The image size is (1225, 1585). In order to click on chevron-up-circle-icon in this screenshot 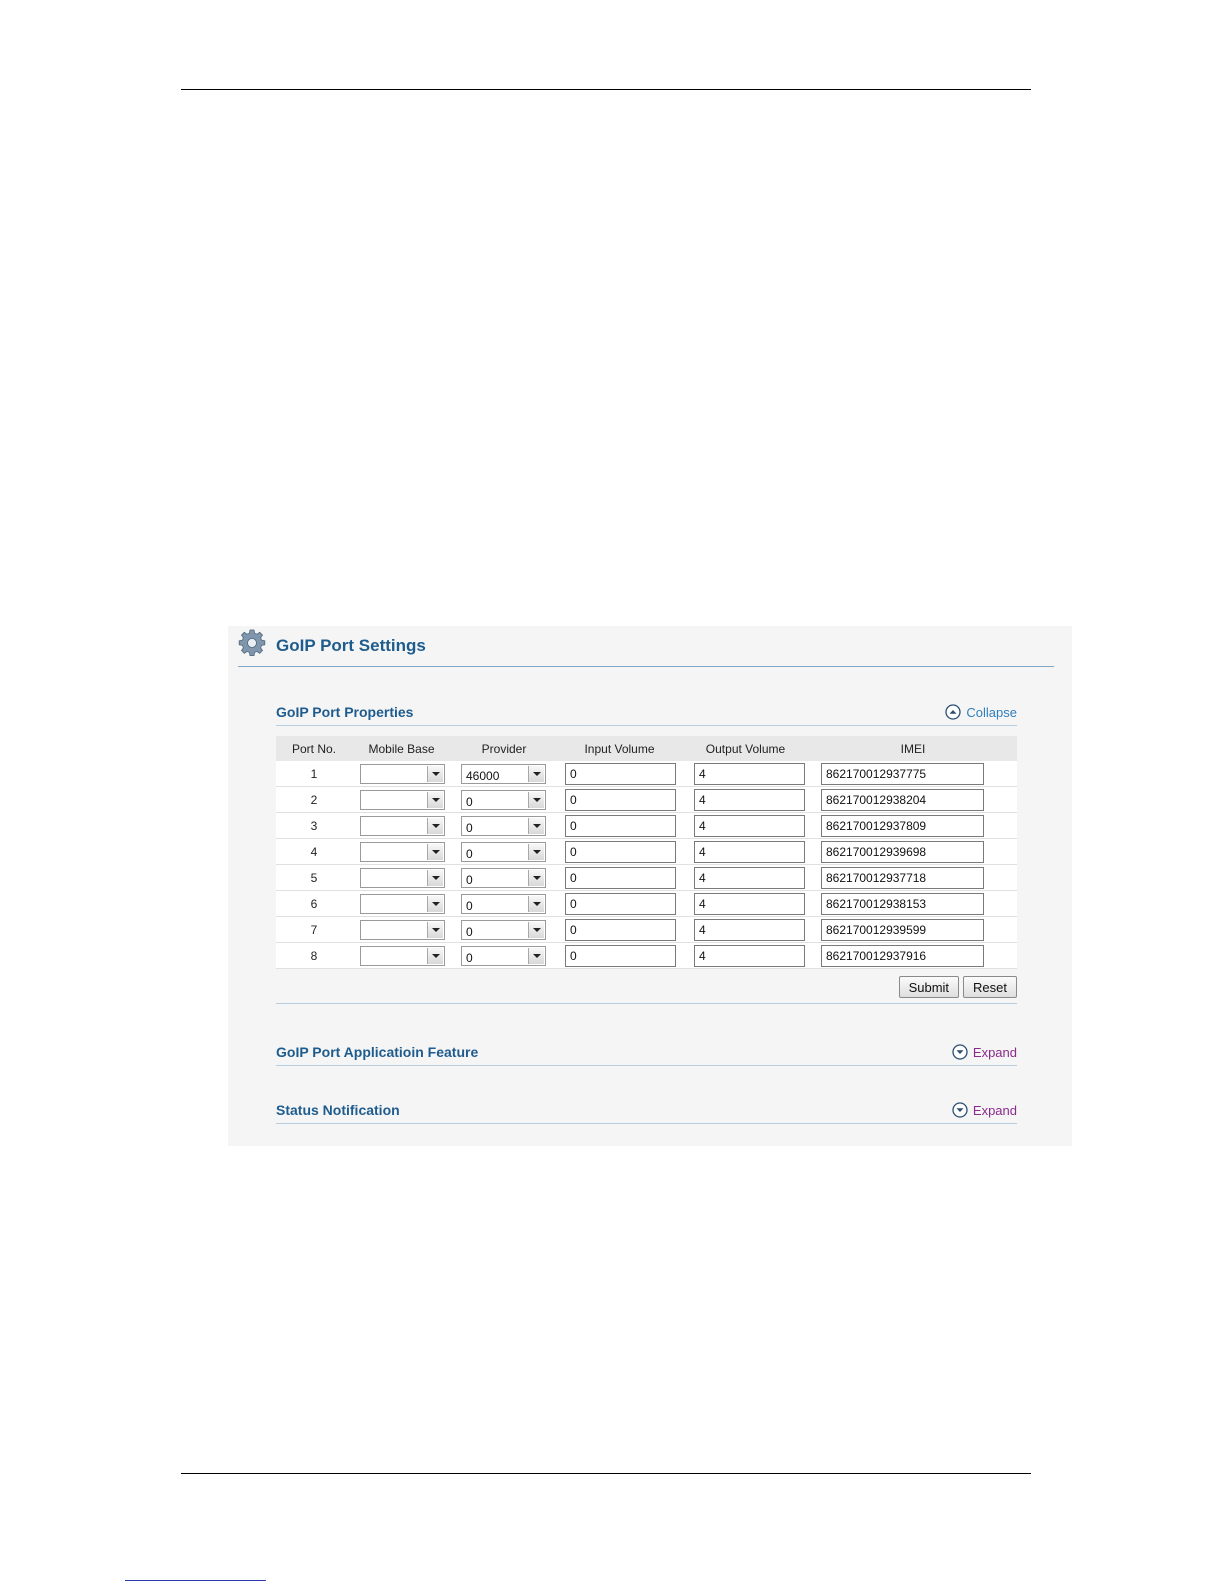, I will do `click(953, 712)`.